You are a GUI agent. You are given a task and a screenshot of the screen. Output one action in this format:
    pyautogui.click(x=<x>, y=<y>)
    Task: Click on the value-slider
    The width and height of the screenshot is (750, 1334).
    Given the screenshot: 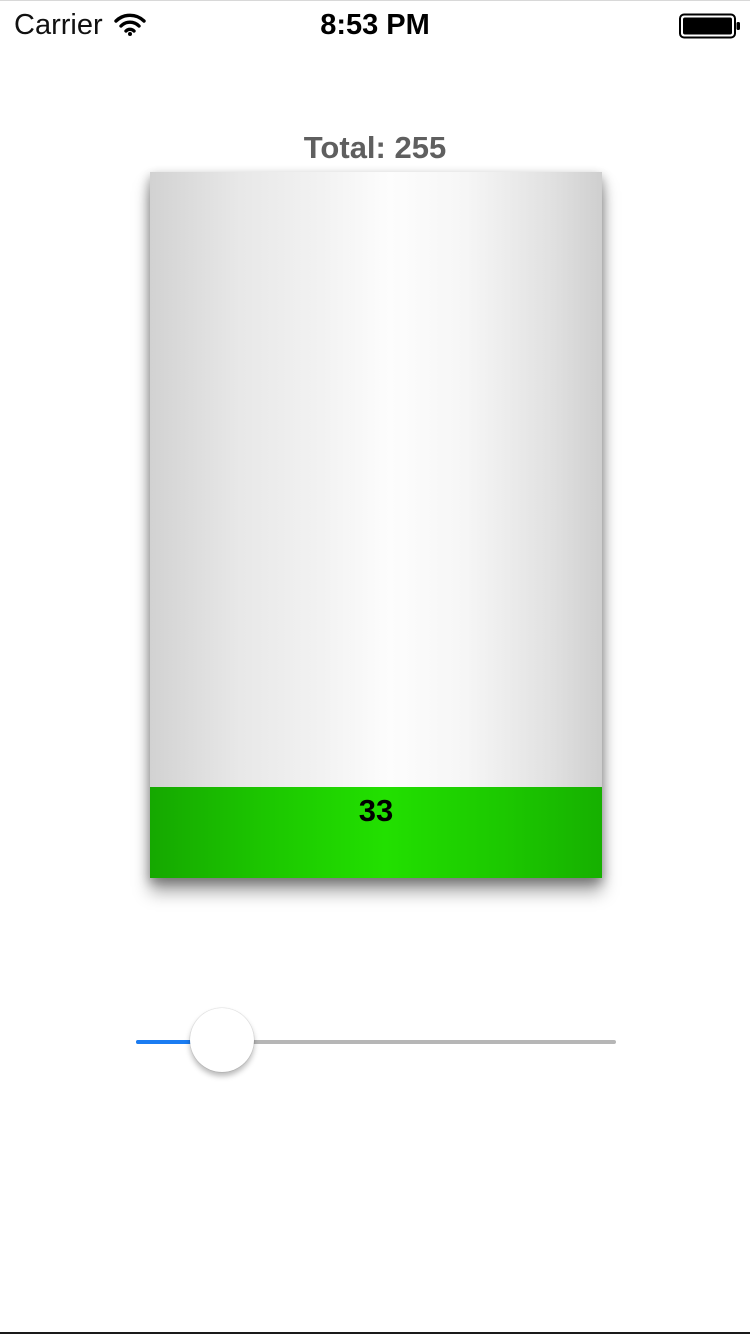 What is the action you would take?
    pyautogui.click(x=376, y=1040)
    